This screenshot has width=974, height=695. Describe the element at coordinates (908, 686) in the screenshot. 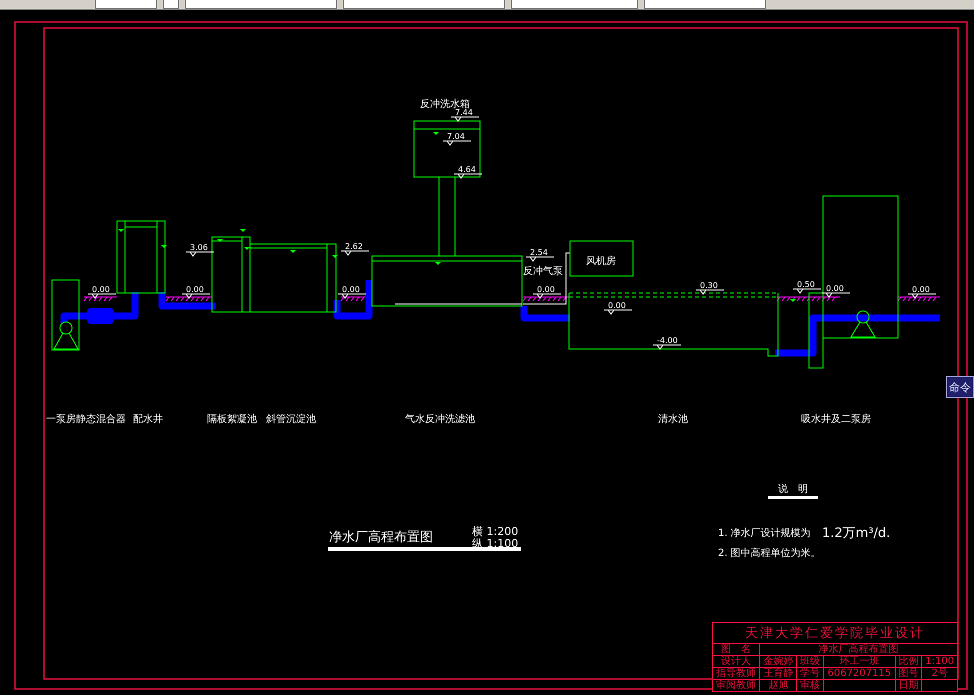

I see `table-cell: 日期` at that location.